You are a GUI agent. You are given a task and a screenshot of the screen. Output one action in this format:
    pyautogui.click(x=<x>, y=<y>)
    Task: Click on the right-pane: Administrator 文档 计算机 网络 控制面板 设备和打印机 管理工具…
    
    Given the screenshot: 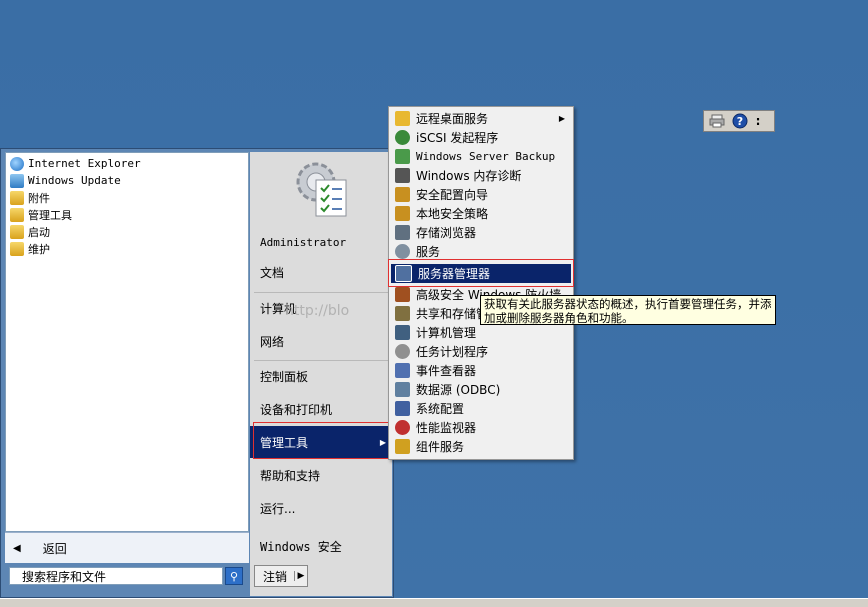 What is the action you would take?
    pyautogui.click(x=321, y=341)
    